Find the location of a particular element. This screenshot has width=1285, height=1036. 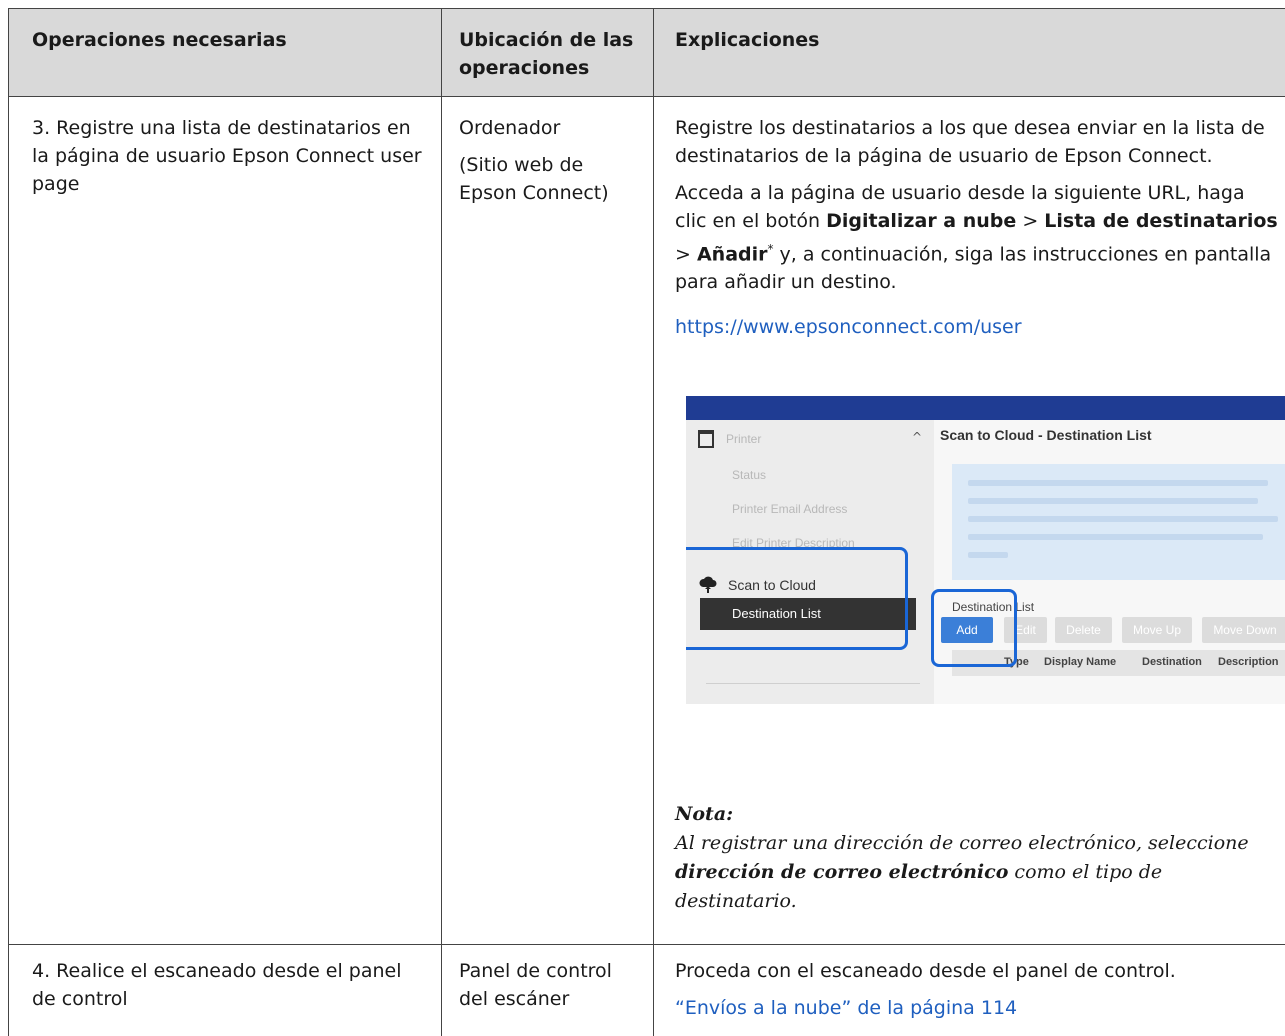

column-destination: Destination is located at coordinates (1172, 662).